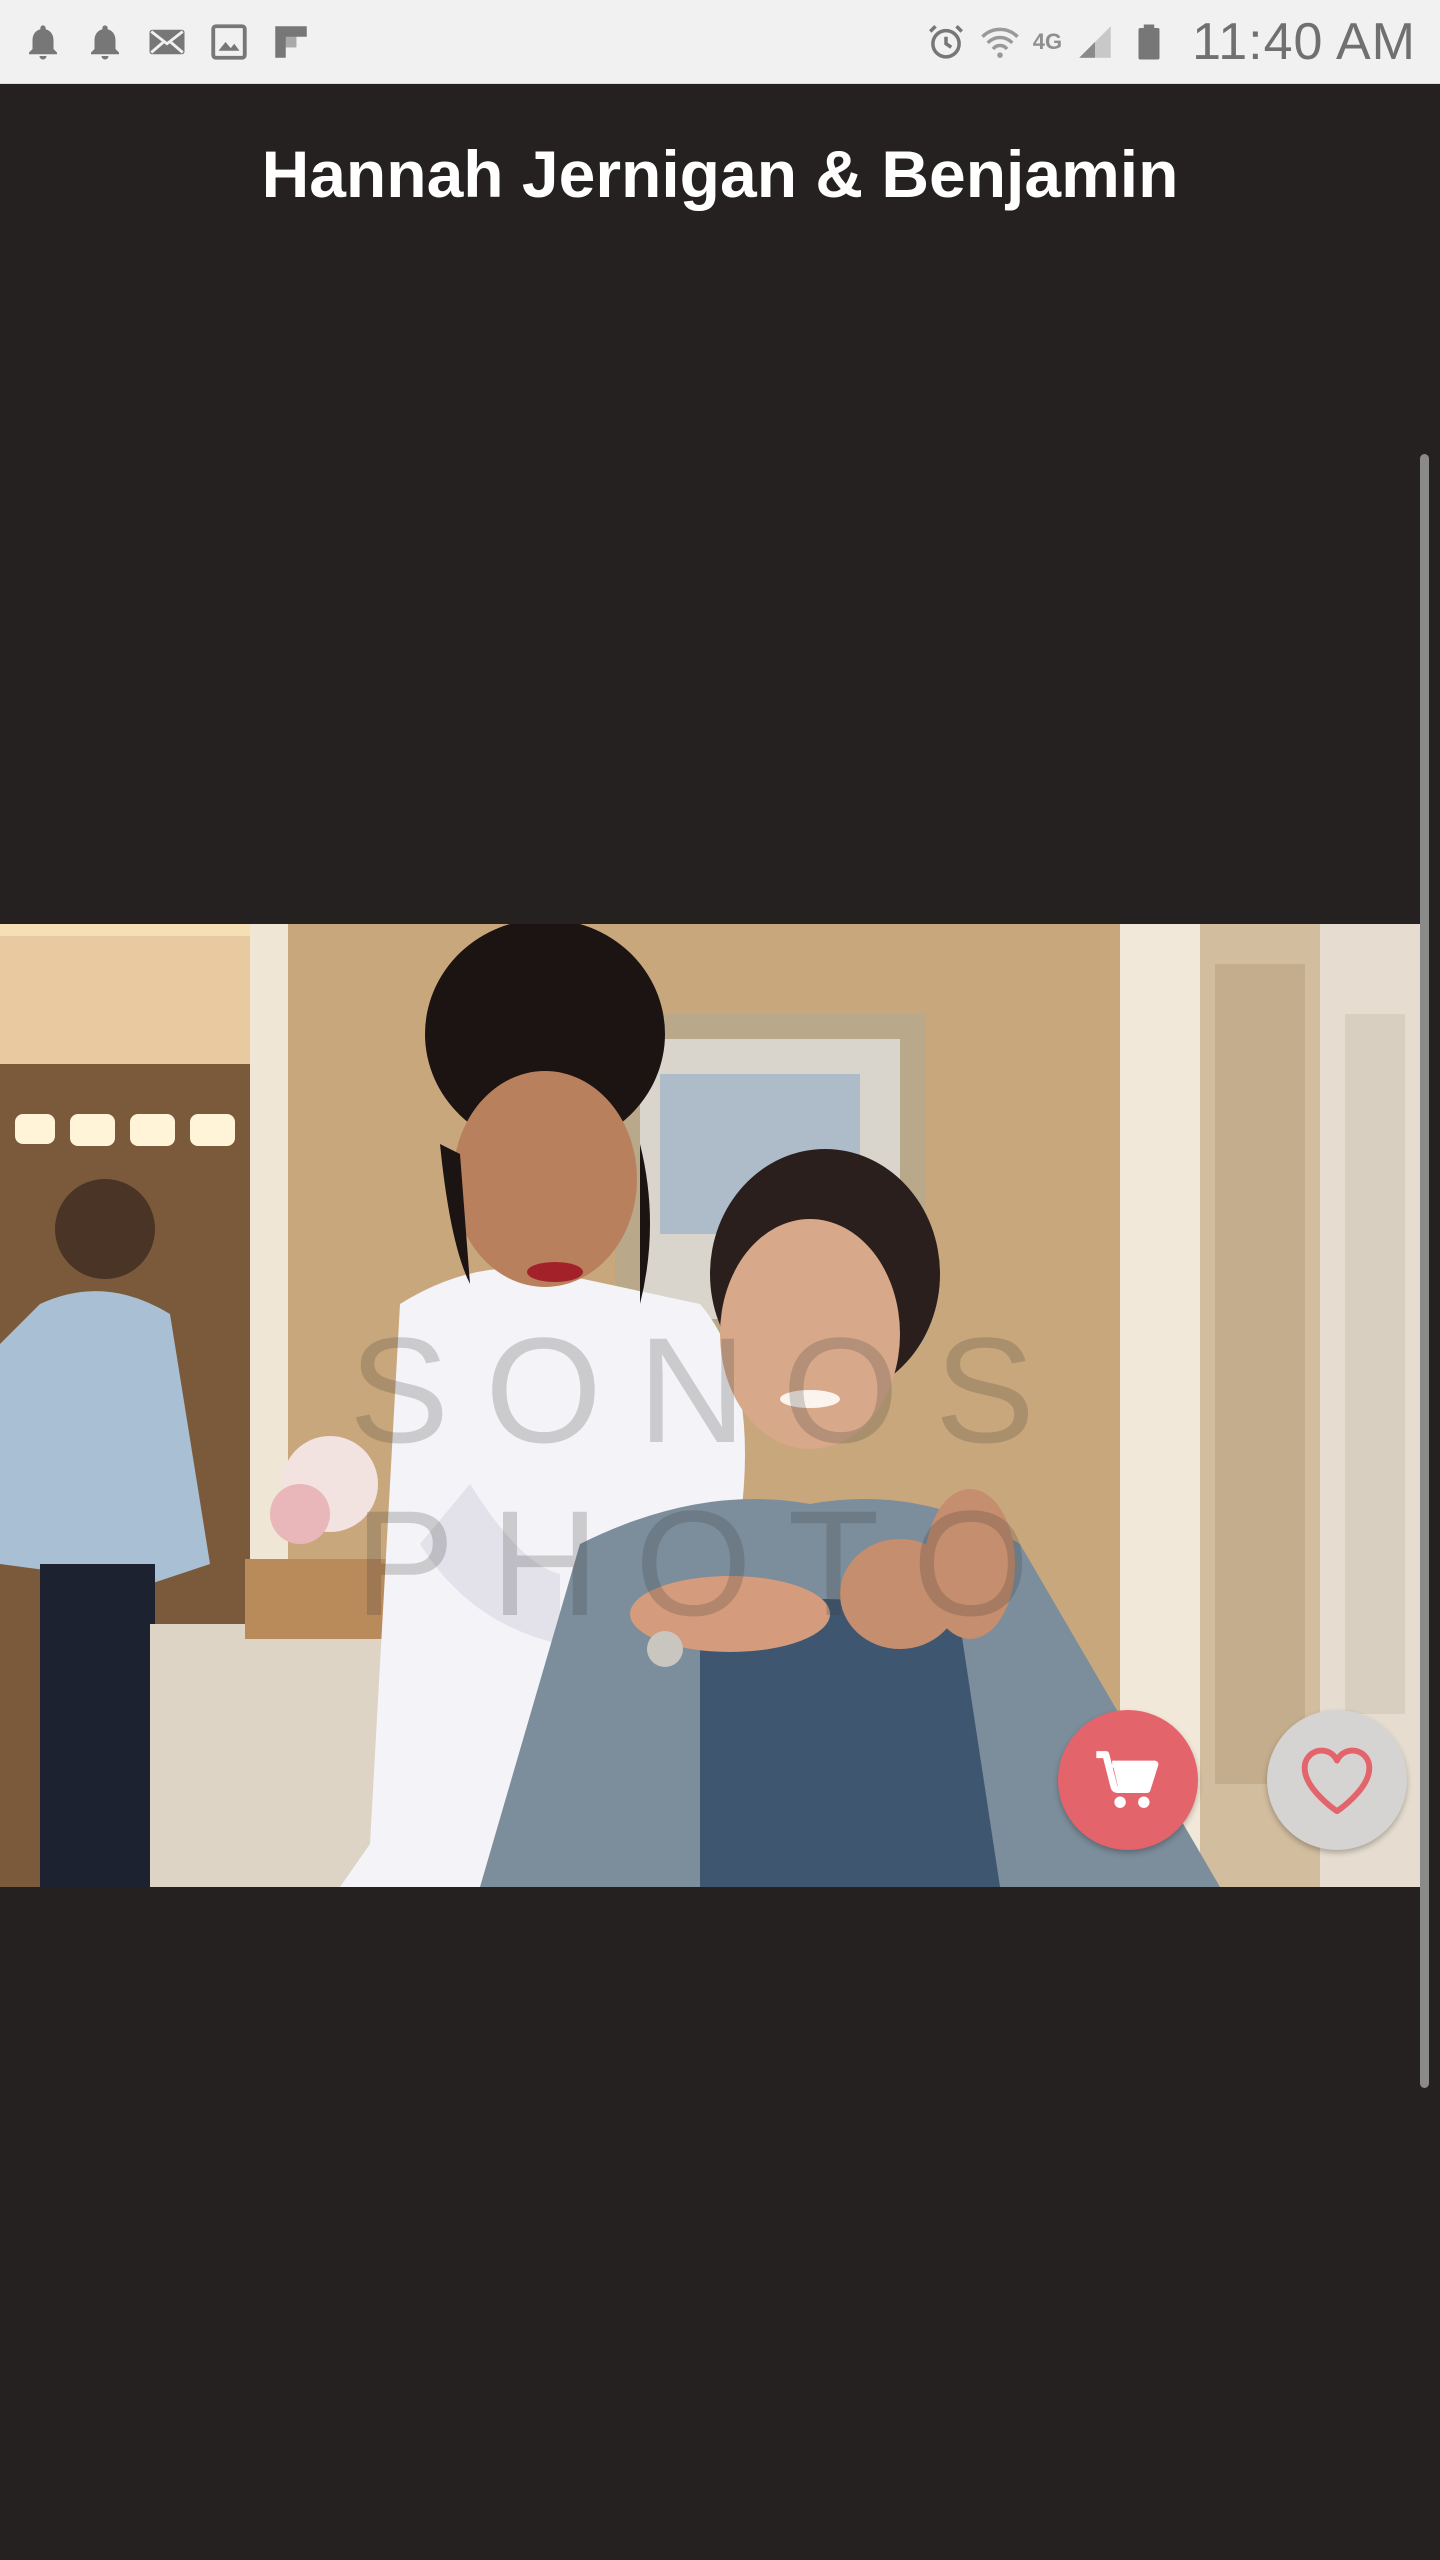 Image resolution: width=1440 pixels, height=2560 pixels. I want to click on wifi-icon, so click(1000, 42).